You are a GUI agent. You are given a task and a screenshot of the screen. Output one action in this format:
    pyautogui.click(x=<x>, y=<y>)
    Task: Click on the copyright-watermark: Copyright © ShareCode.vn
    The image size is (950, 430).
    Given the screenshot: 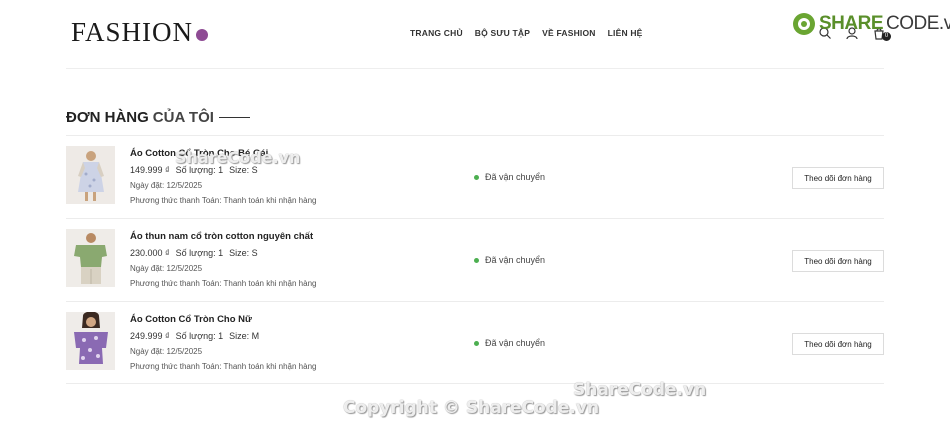 What is the action you would take?
    pyautogui.click(x=471, y=408)
    